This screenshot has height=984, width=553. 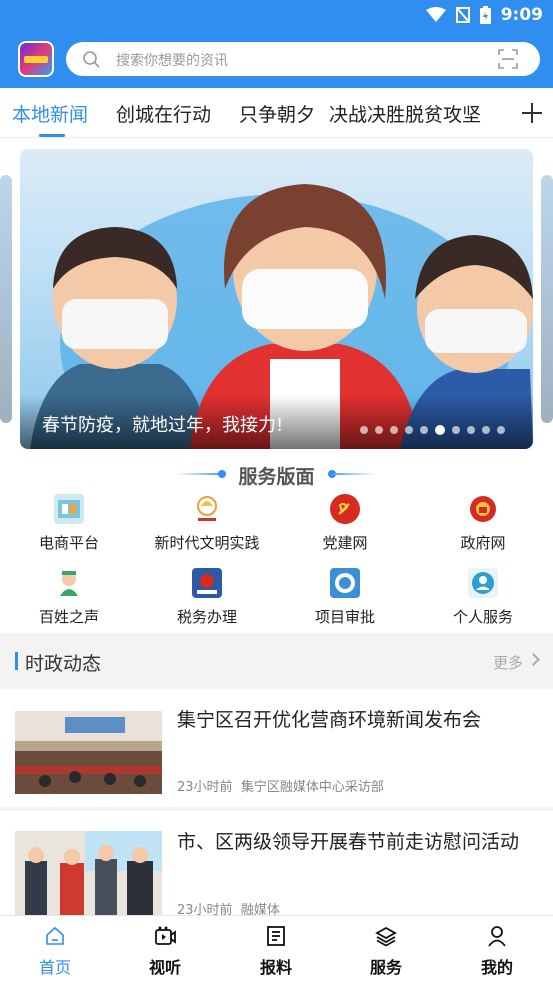 I want to click on service-label: 政府网, so click(x=483, y=543).